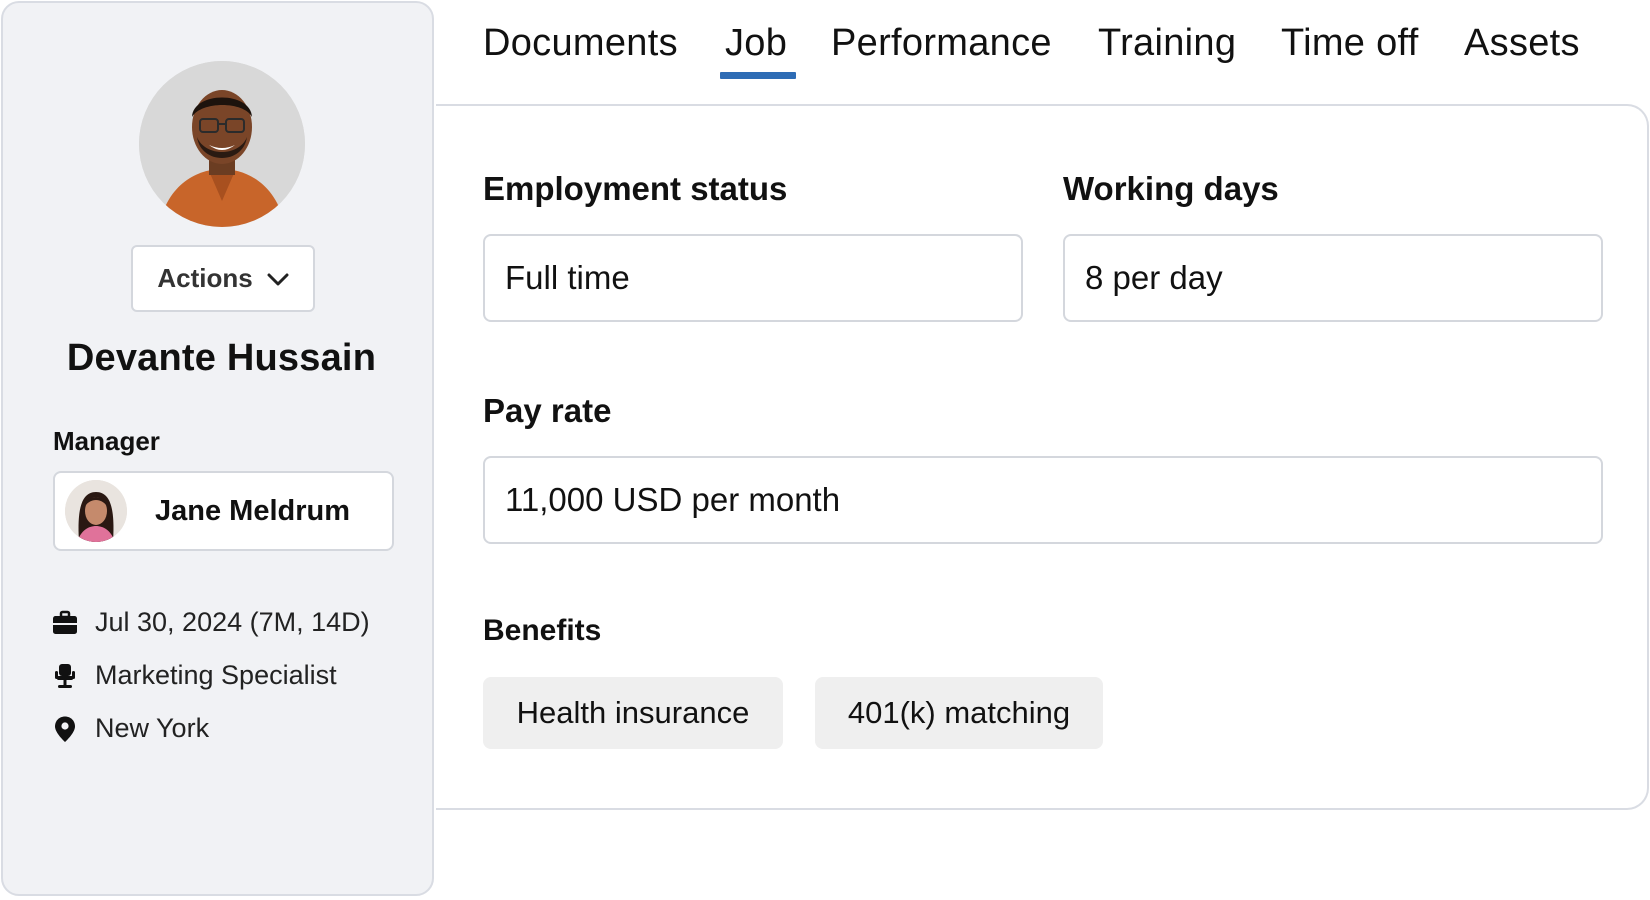 This screenshot has height=900, width=1650. What do you see at coordinates (1043, 500) in the screenshot?
I see `pay-rate-field: 11,000 USD per month` at bounding box center [1043, 500].